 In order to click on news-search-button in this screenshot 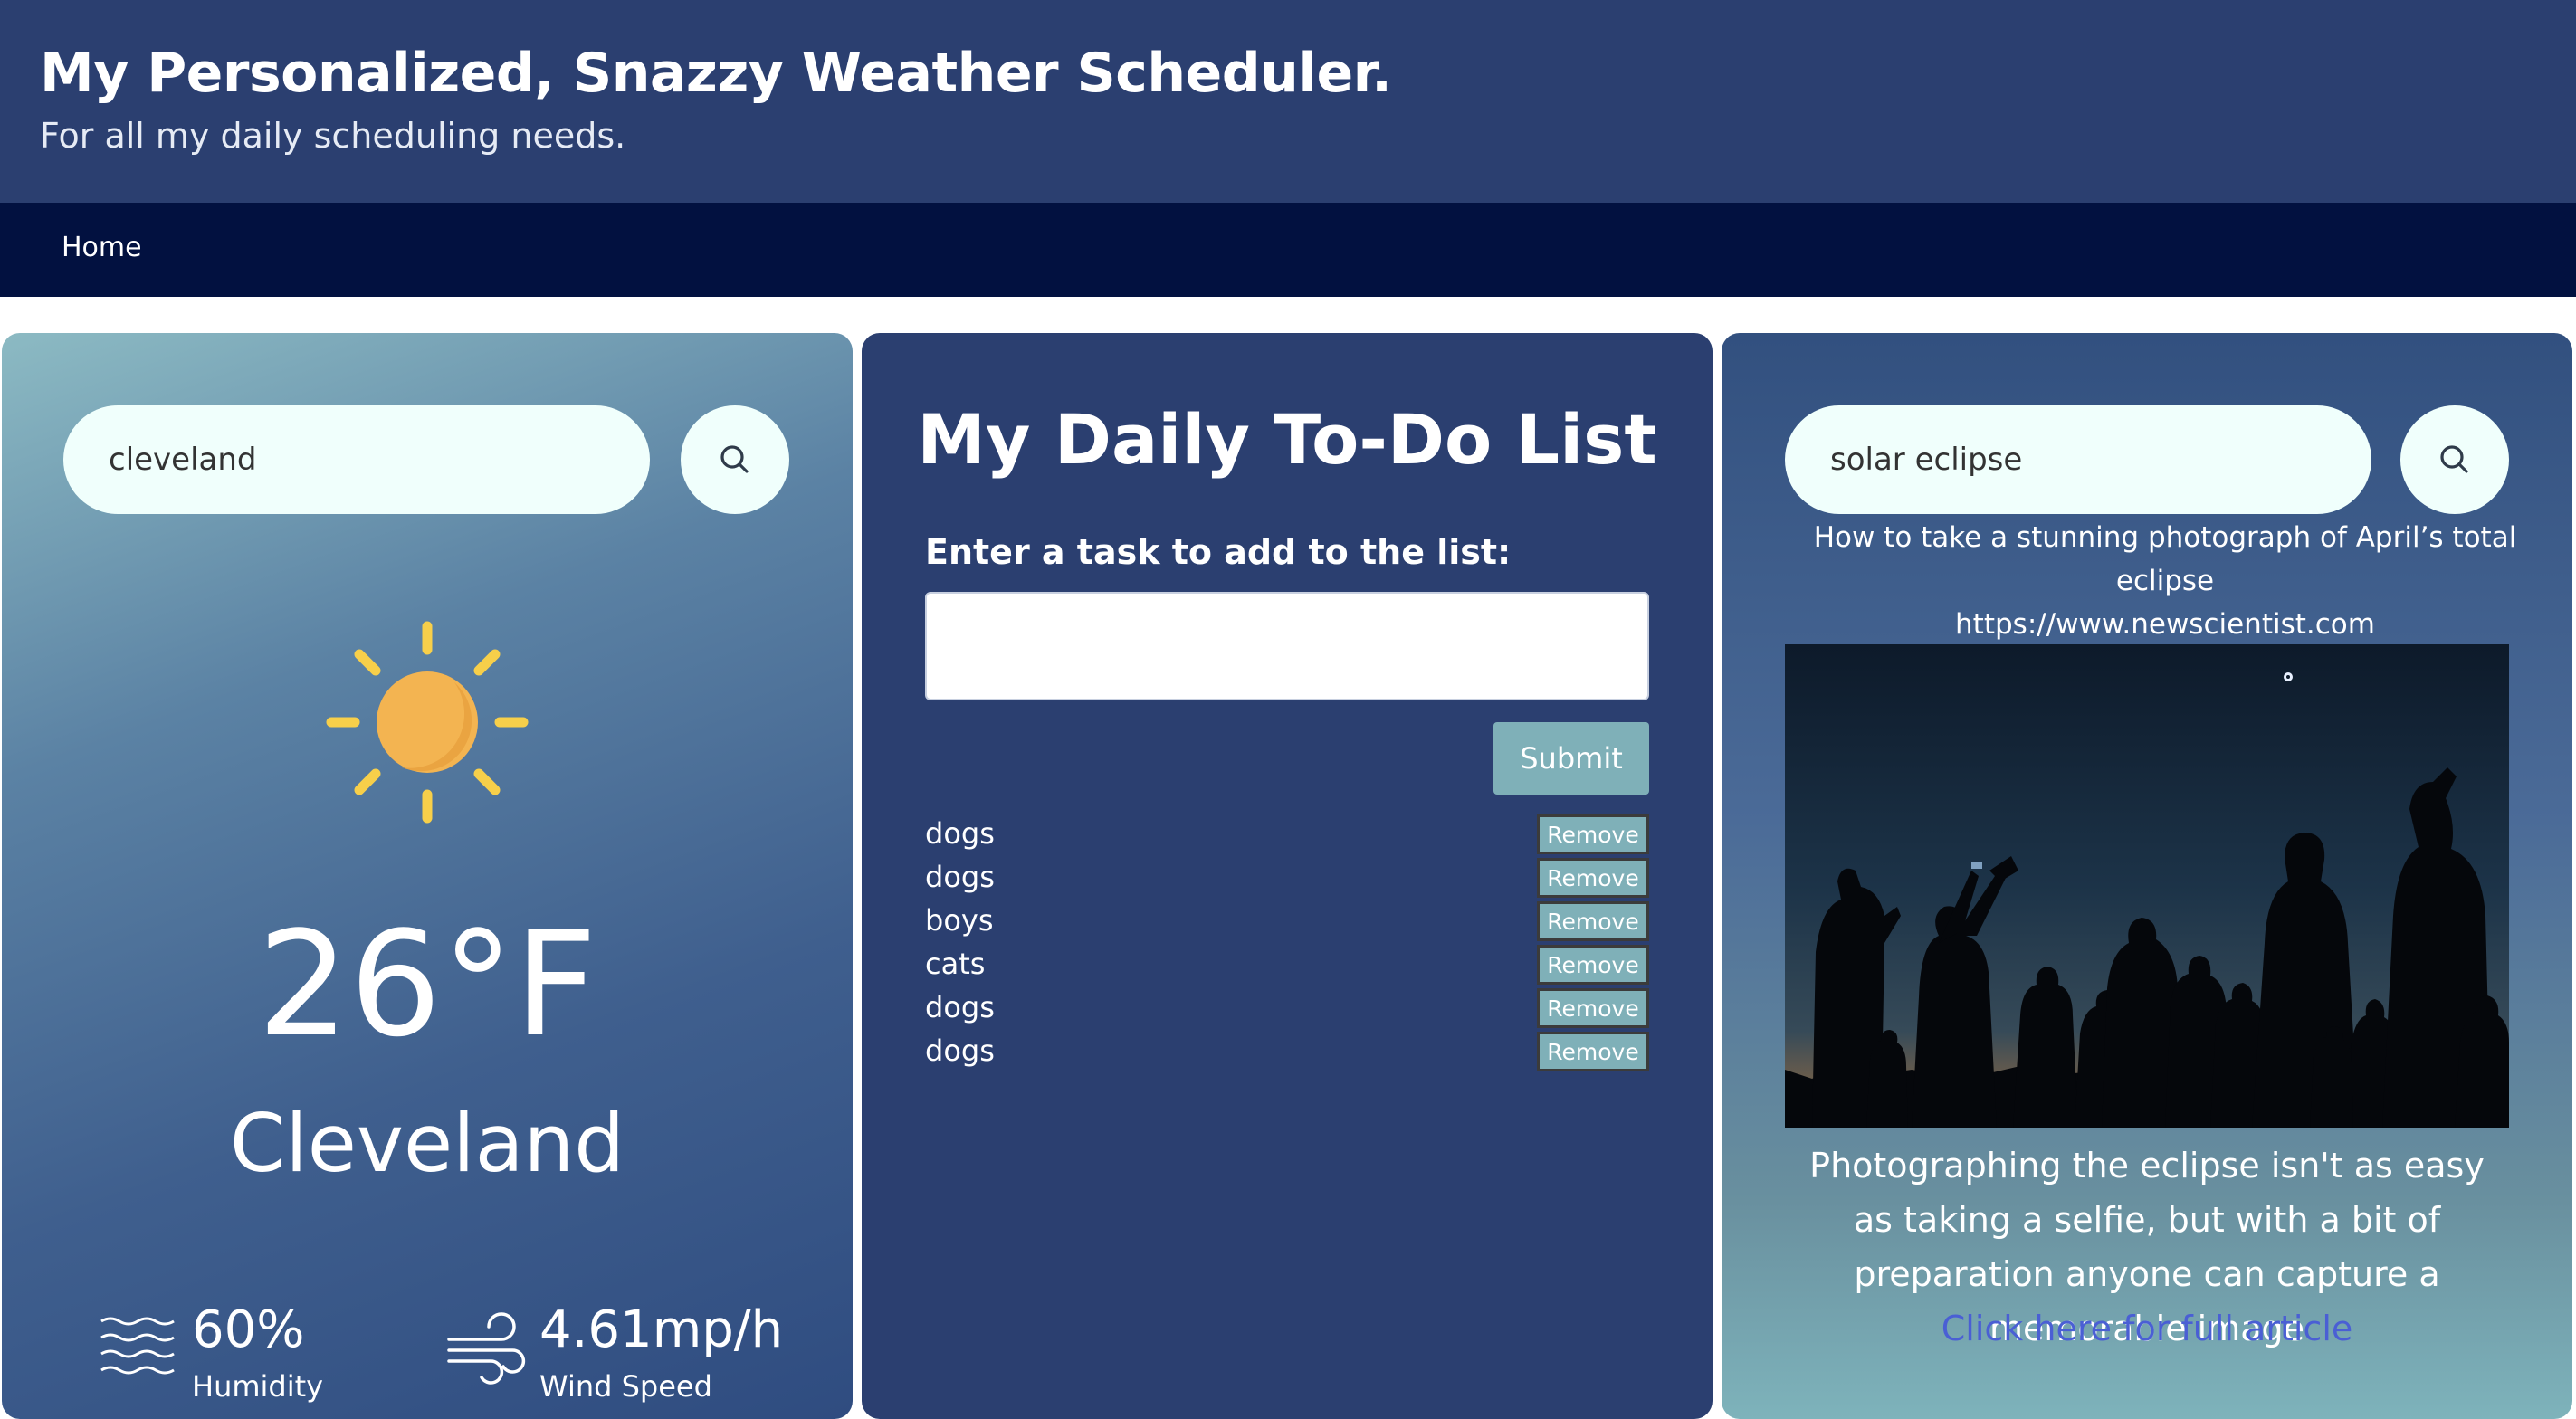, I will do `click(2454, 459)`.